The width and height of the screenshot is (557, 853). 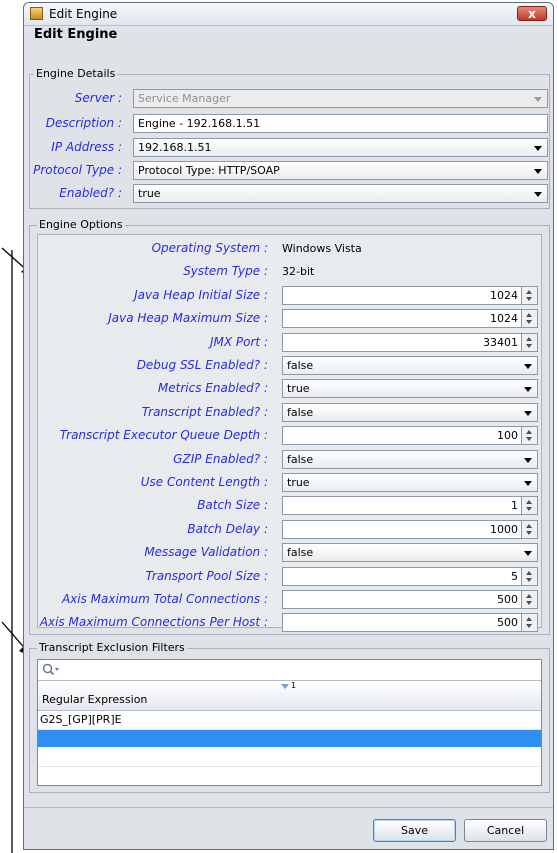 I want to click on server-combo: Service Manager, so click(x=340, y=98).